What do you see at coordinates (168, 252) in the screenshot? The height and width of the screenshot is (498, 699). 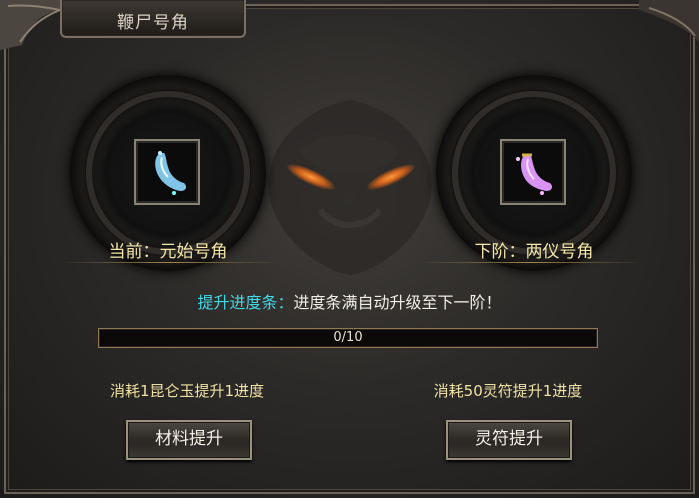 I see `current-item-label: 当前：元始号角` at bounding box center [168, 252].